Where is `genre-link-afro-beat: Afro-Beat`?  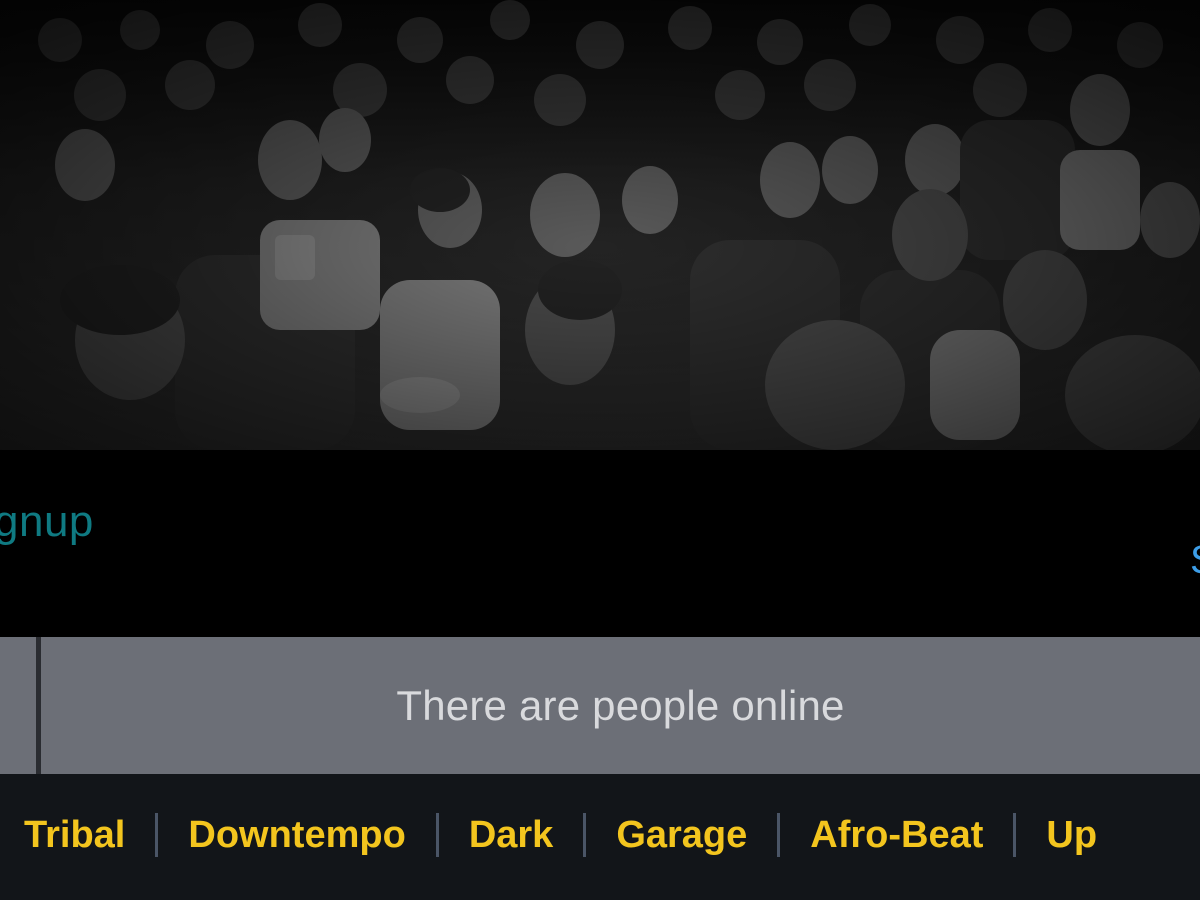
genre-link-afro-beat: Afro-Beat is located at coordinates (896, 835).